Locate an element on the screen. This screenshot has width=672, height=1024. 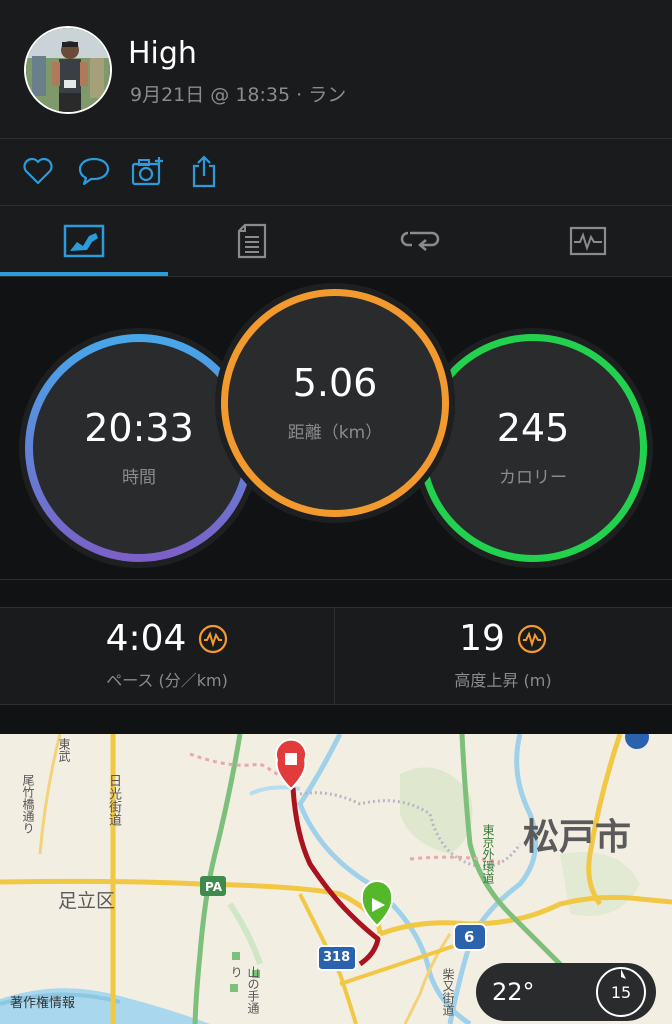
tab-charts is located at coordinates (588, 241).